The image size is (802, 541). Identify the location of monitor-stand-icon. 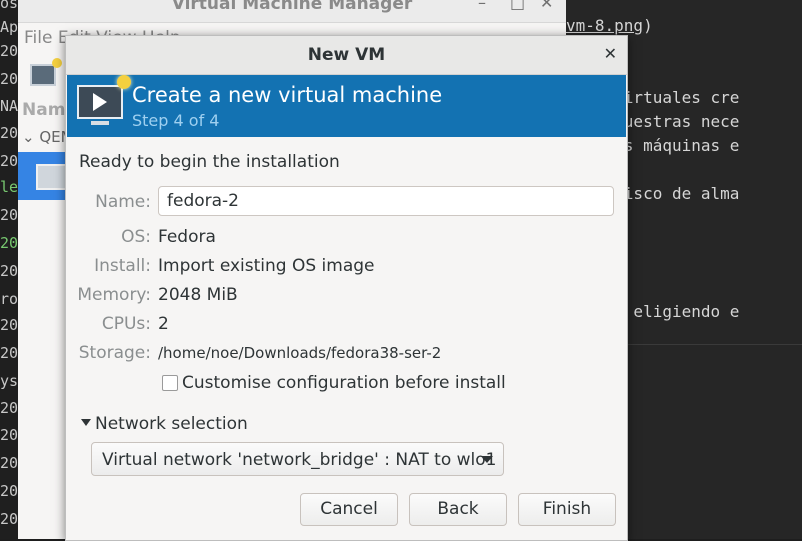
(100, 123).